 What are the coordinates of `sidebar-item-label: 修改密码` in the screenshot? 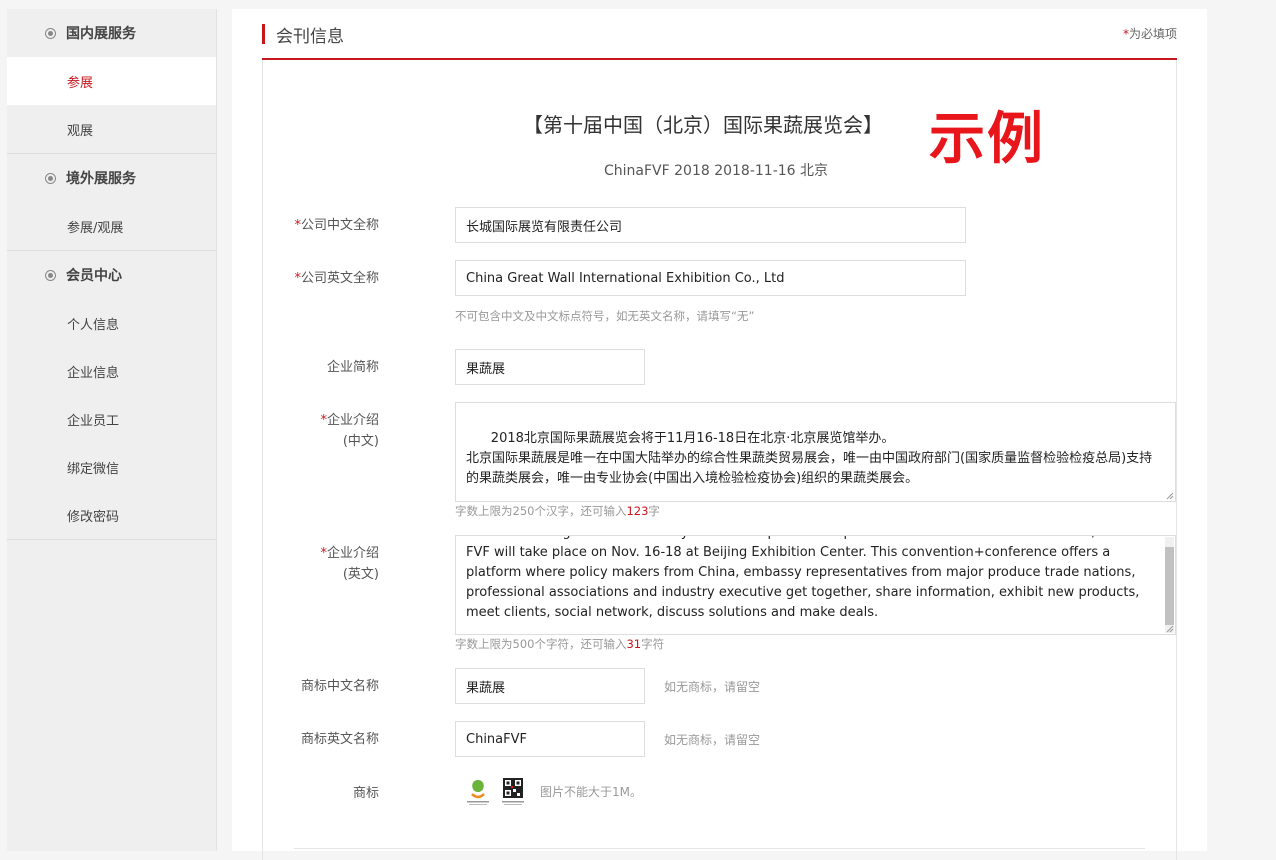 It's located at (93, 517).